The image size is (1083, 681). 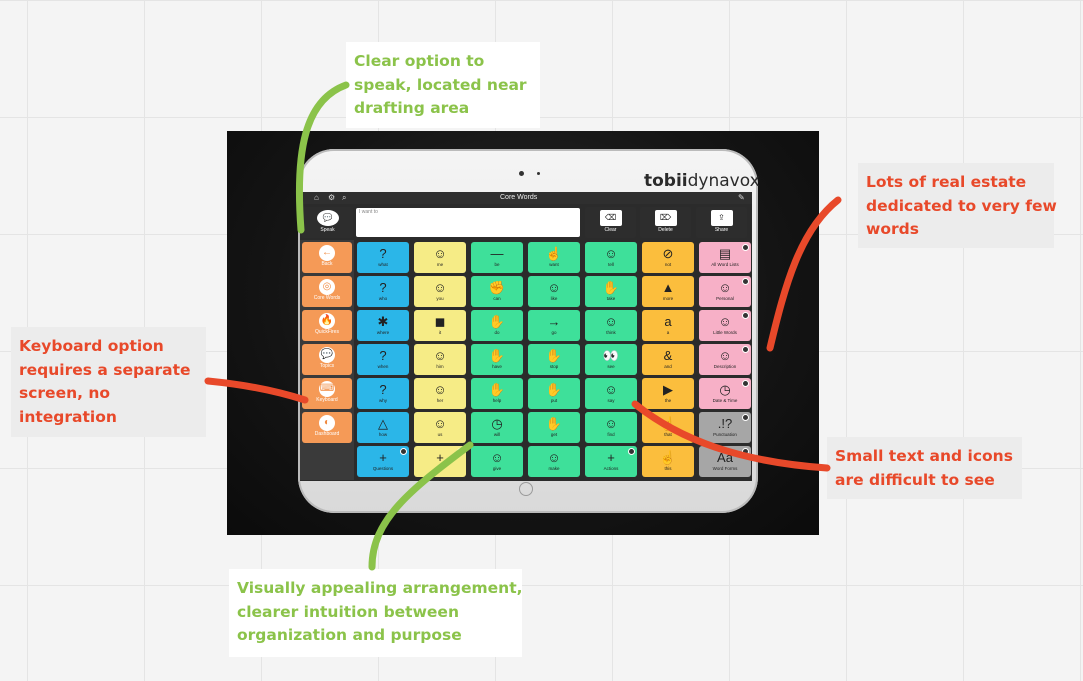 I want to click on real-estate-connector, so click(x=804, y=274).